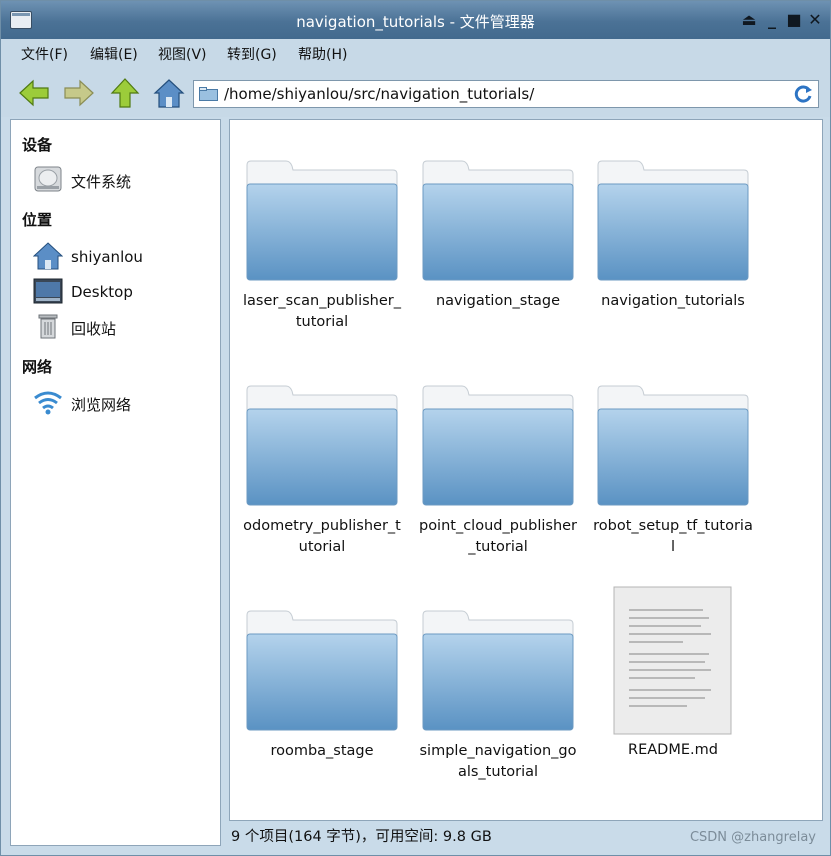 This screenshot has width=831, height=856. What do you see at coordinates (749, 20) in the screenshot?
I see `shade-icon: ⏏` at bounding box center [749, 20].